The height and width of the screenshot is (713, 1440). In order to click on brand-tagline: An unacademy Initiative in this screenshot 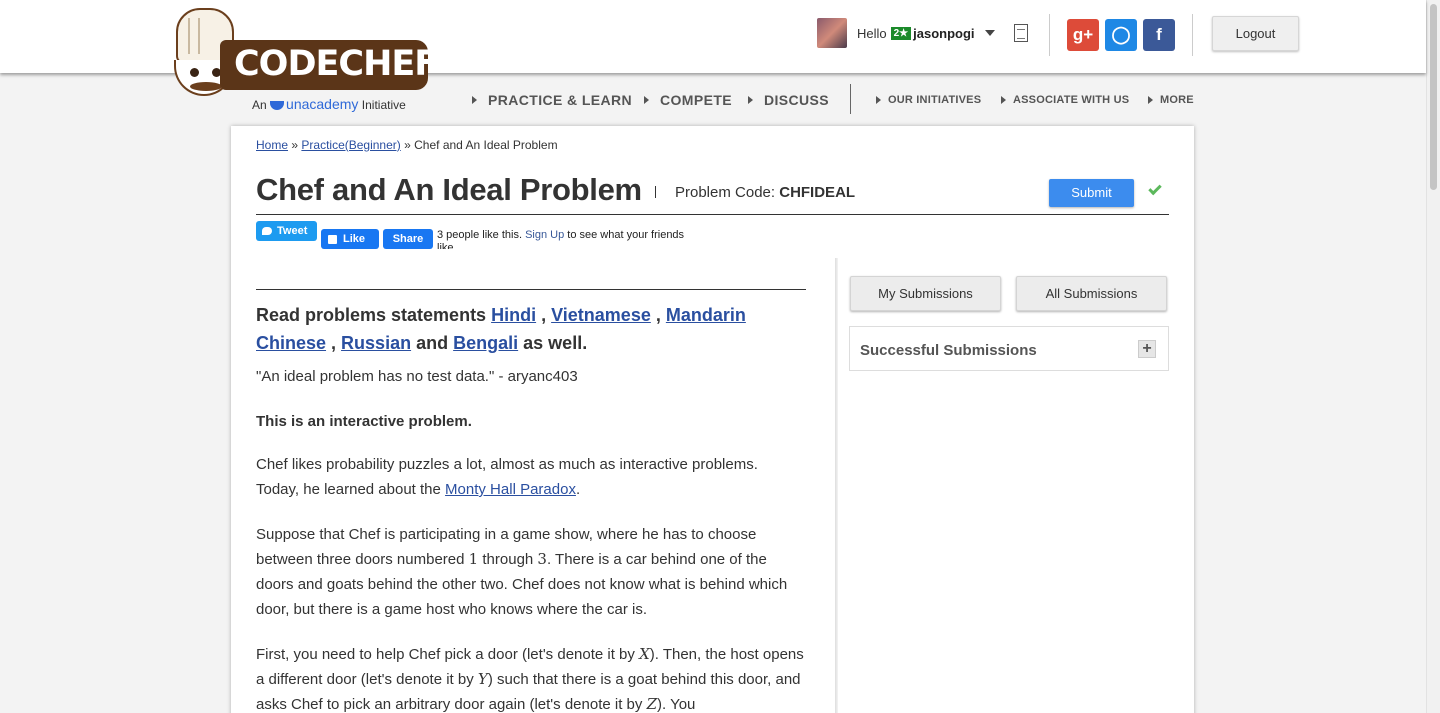, I will do `click(329, 104)`.